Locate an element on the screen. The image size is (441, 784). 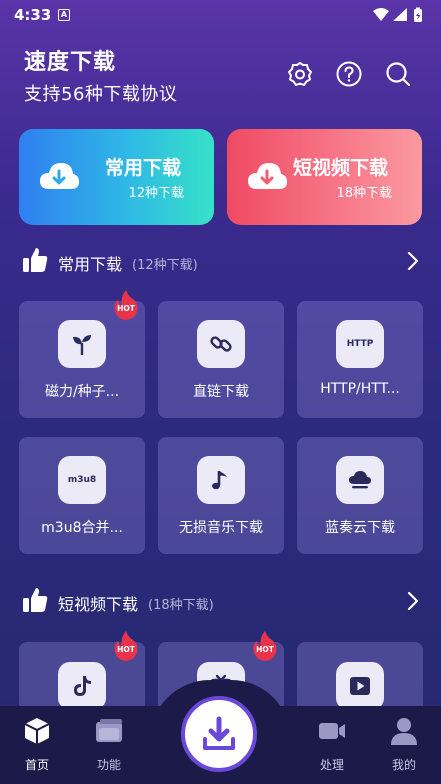
http-icon-text: HTTP is located at coordinates (360, 344).